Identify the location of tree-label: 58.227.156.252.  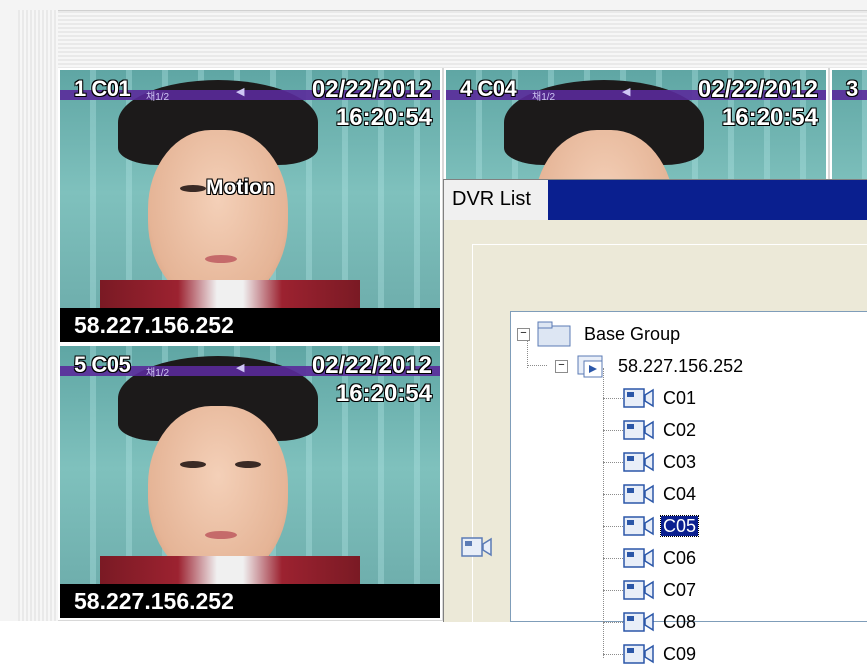
(681, 366).